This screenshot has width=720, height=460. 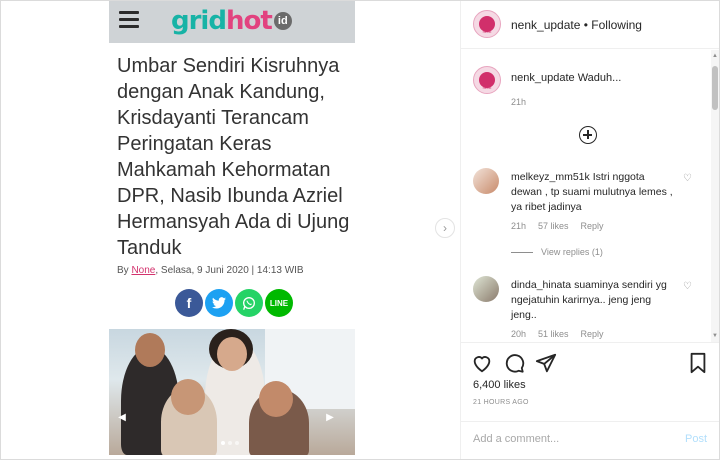 I want to click on comment-time: 20h, so click(x=519, y=334).